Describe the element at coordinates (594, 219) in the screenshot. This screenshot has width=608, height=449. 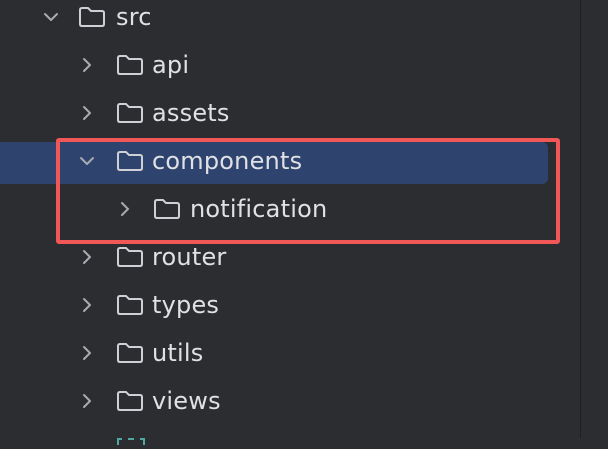
I see `scrollbar-gutter` at that location.